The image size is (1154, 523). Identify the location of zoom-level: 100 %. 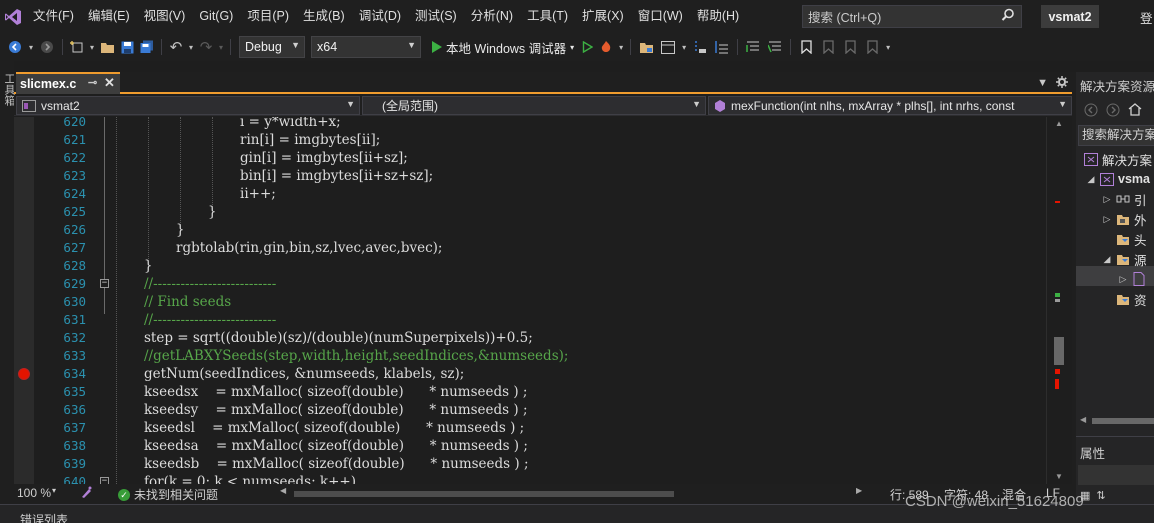
(34, 493).